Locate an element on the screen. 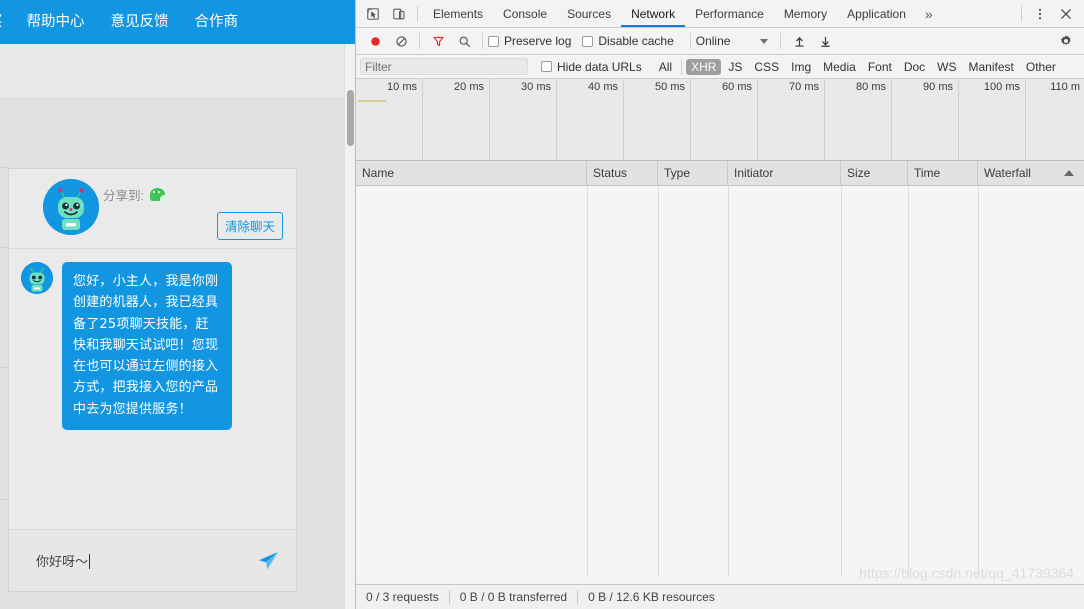 The height and width of the screenshot is (609, 1084). share-to-row: 分享到: is located at coordinates (136, 194).